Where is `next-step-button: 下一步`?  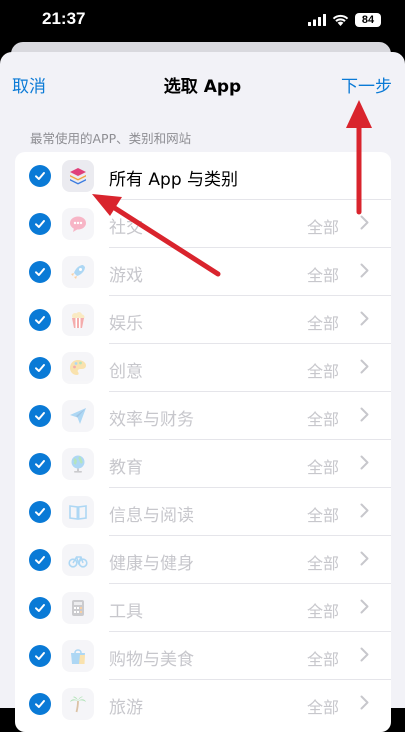 next-step-button: 下一步 is located at coordinates (366, 84).